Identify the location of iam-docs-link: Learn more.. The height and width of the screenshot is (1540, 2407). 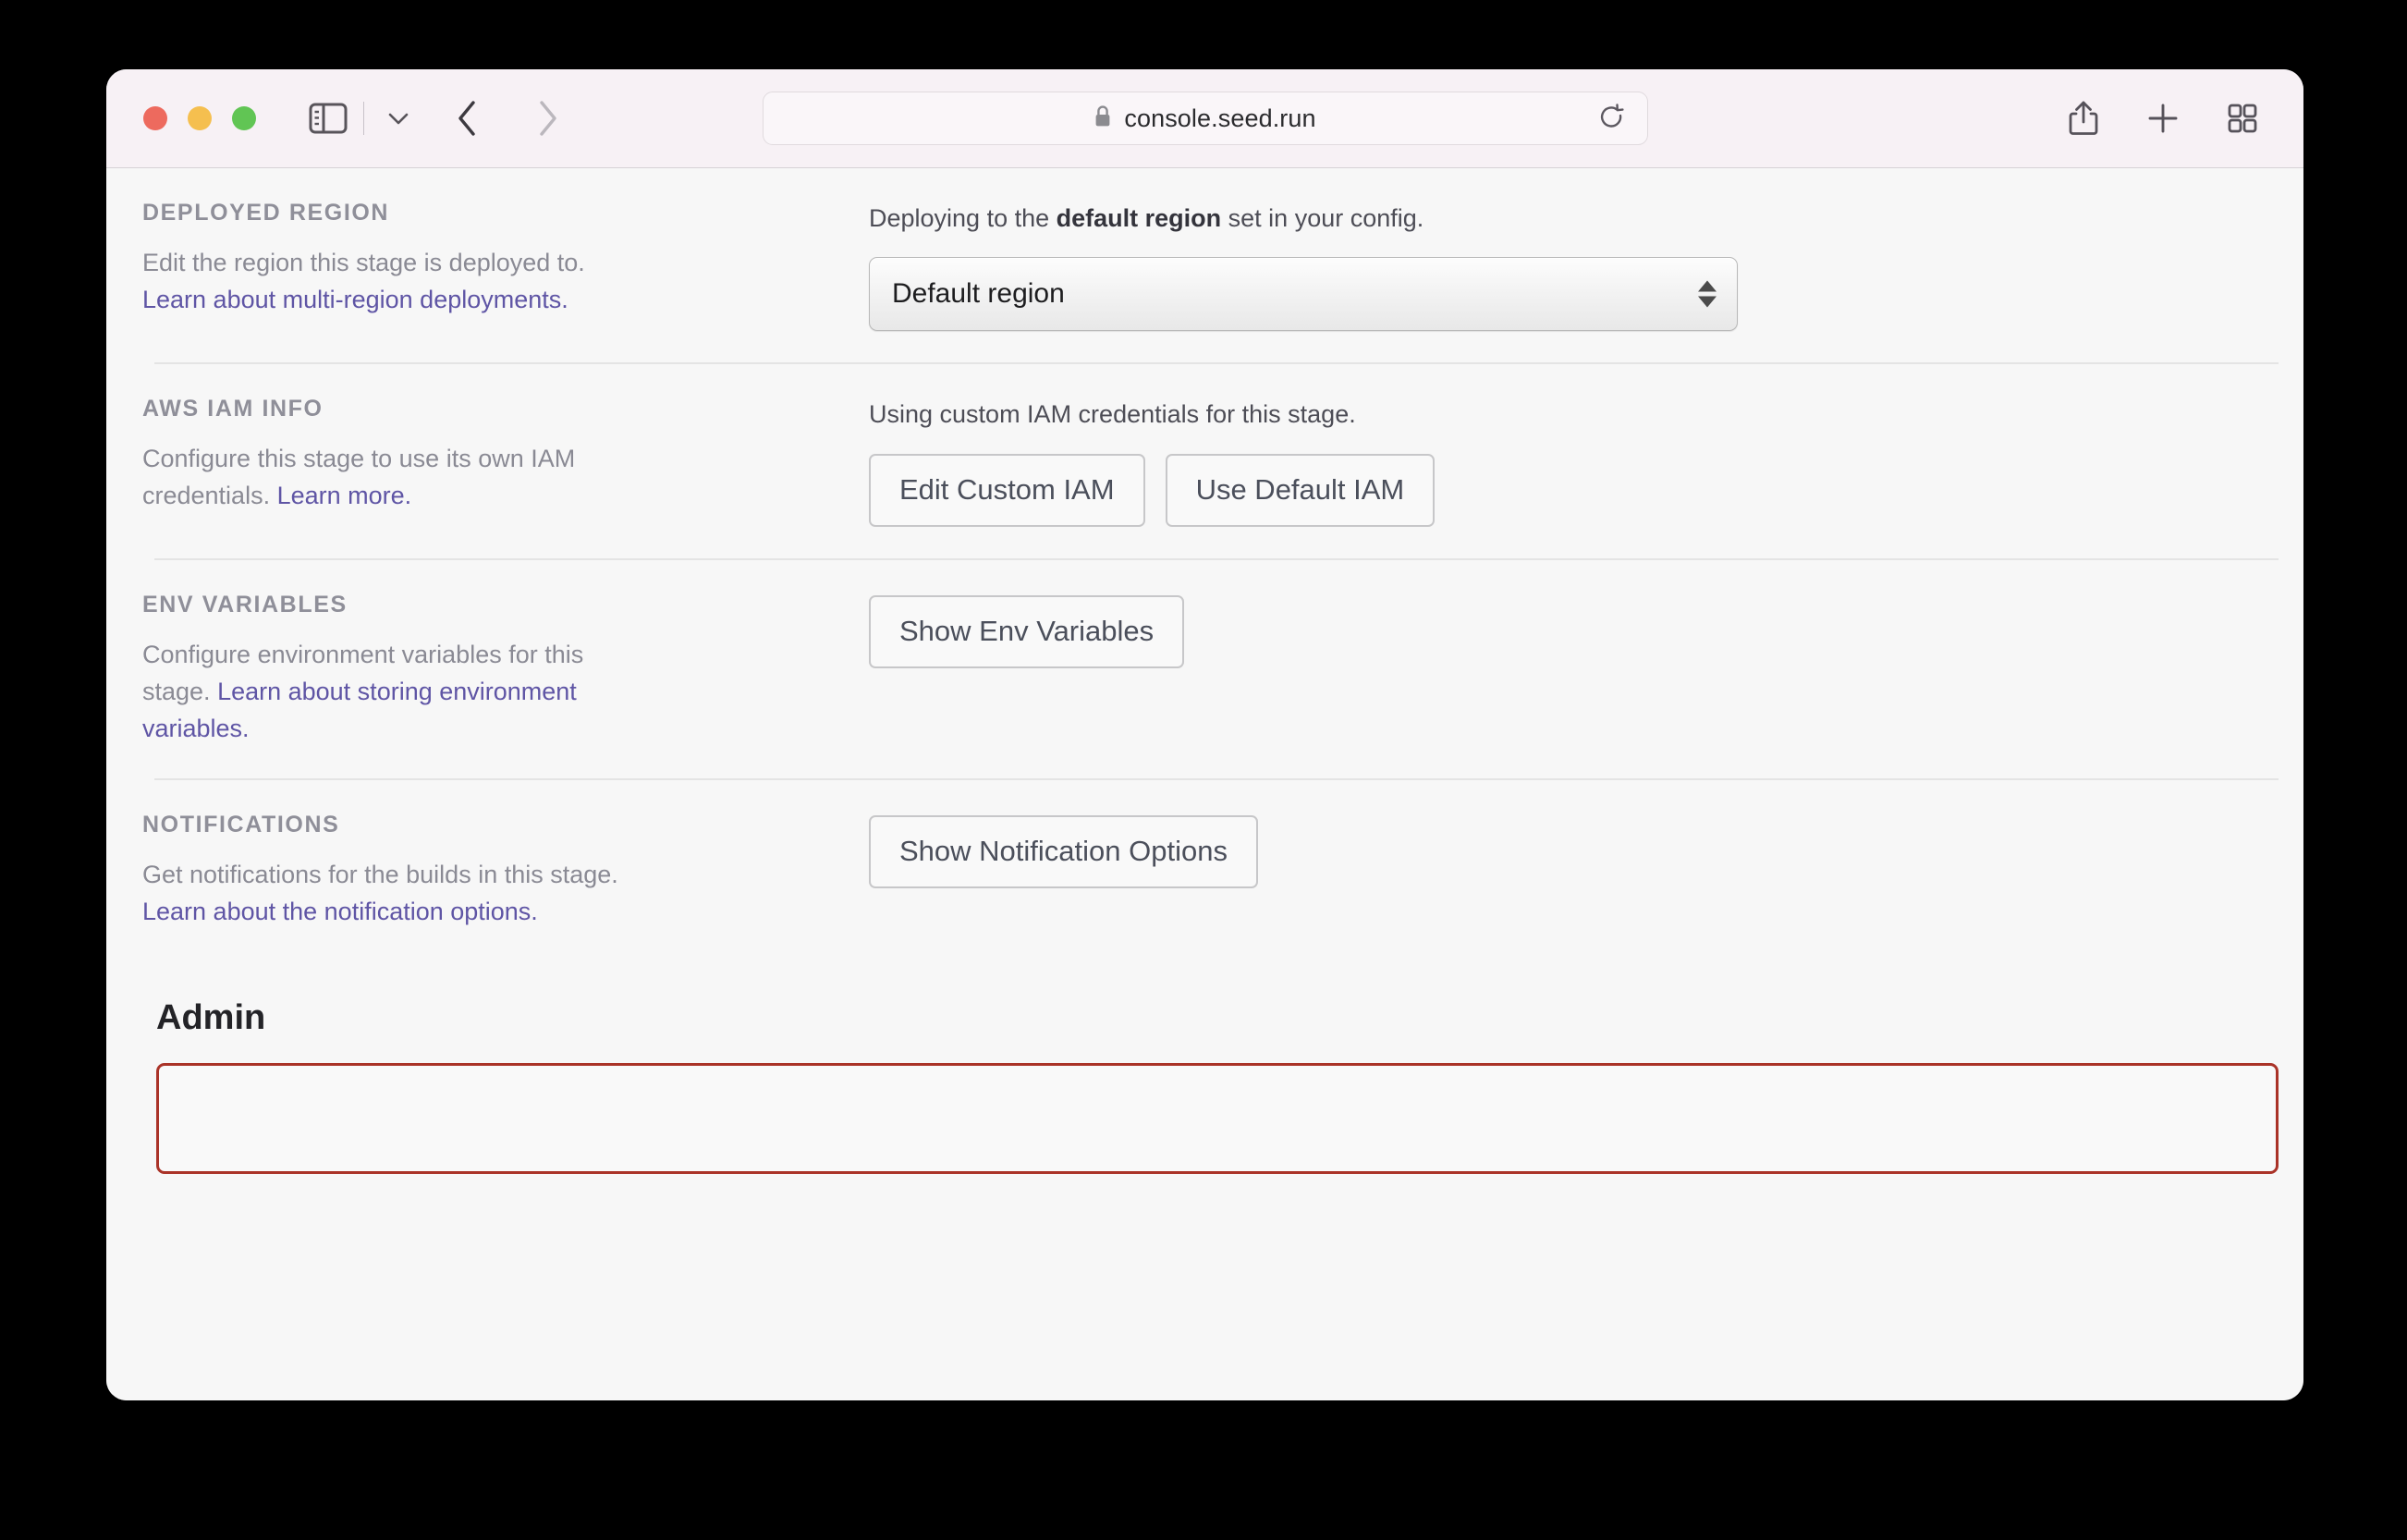
(344, 495).